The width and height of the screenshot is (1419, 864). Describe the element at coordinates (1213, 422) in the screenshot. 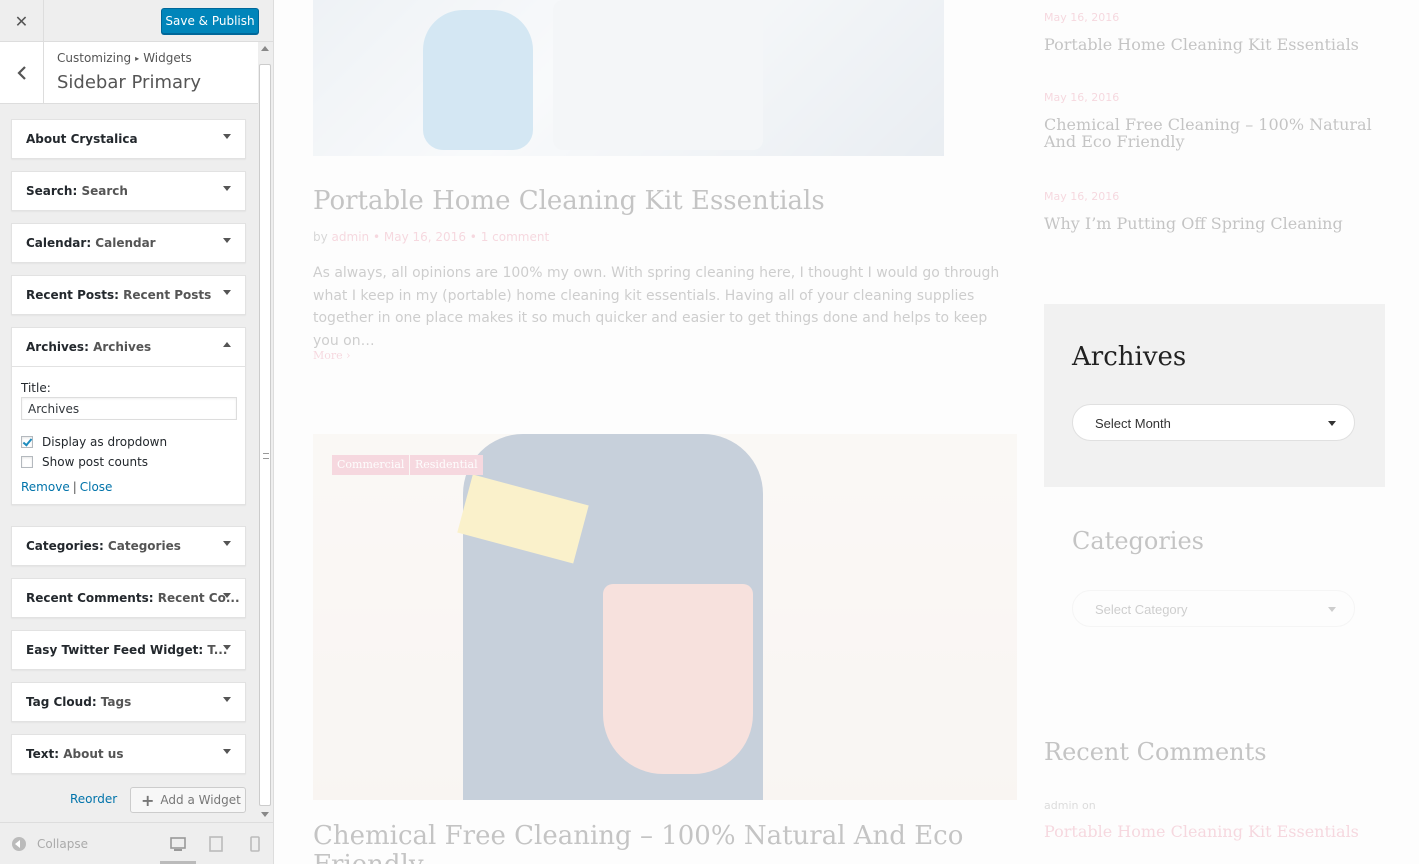

I see `archive-month-select: Select Month` at that location.